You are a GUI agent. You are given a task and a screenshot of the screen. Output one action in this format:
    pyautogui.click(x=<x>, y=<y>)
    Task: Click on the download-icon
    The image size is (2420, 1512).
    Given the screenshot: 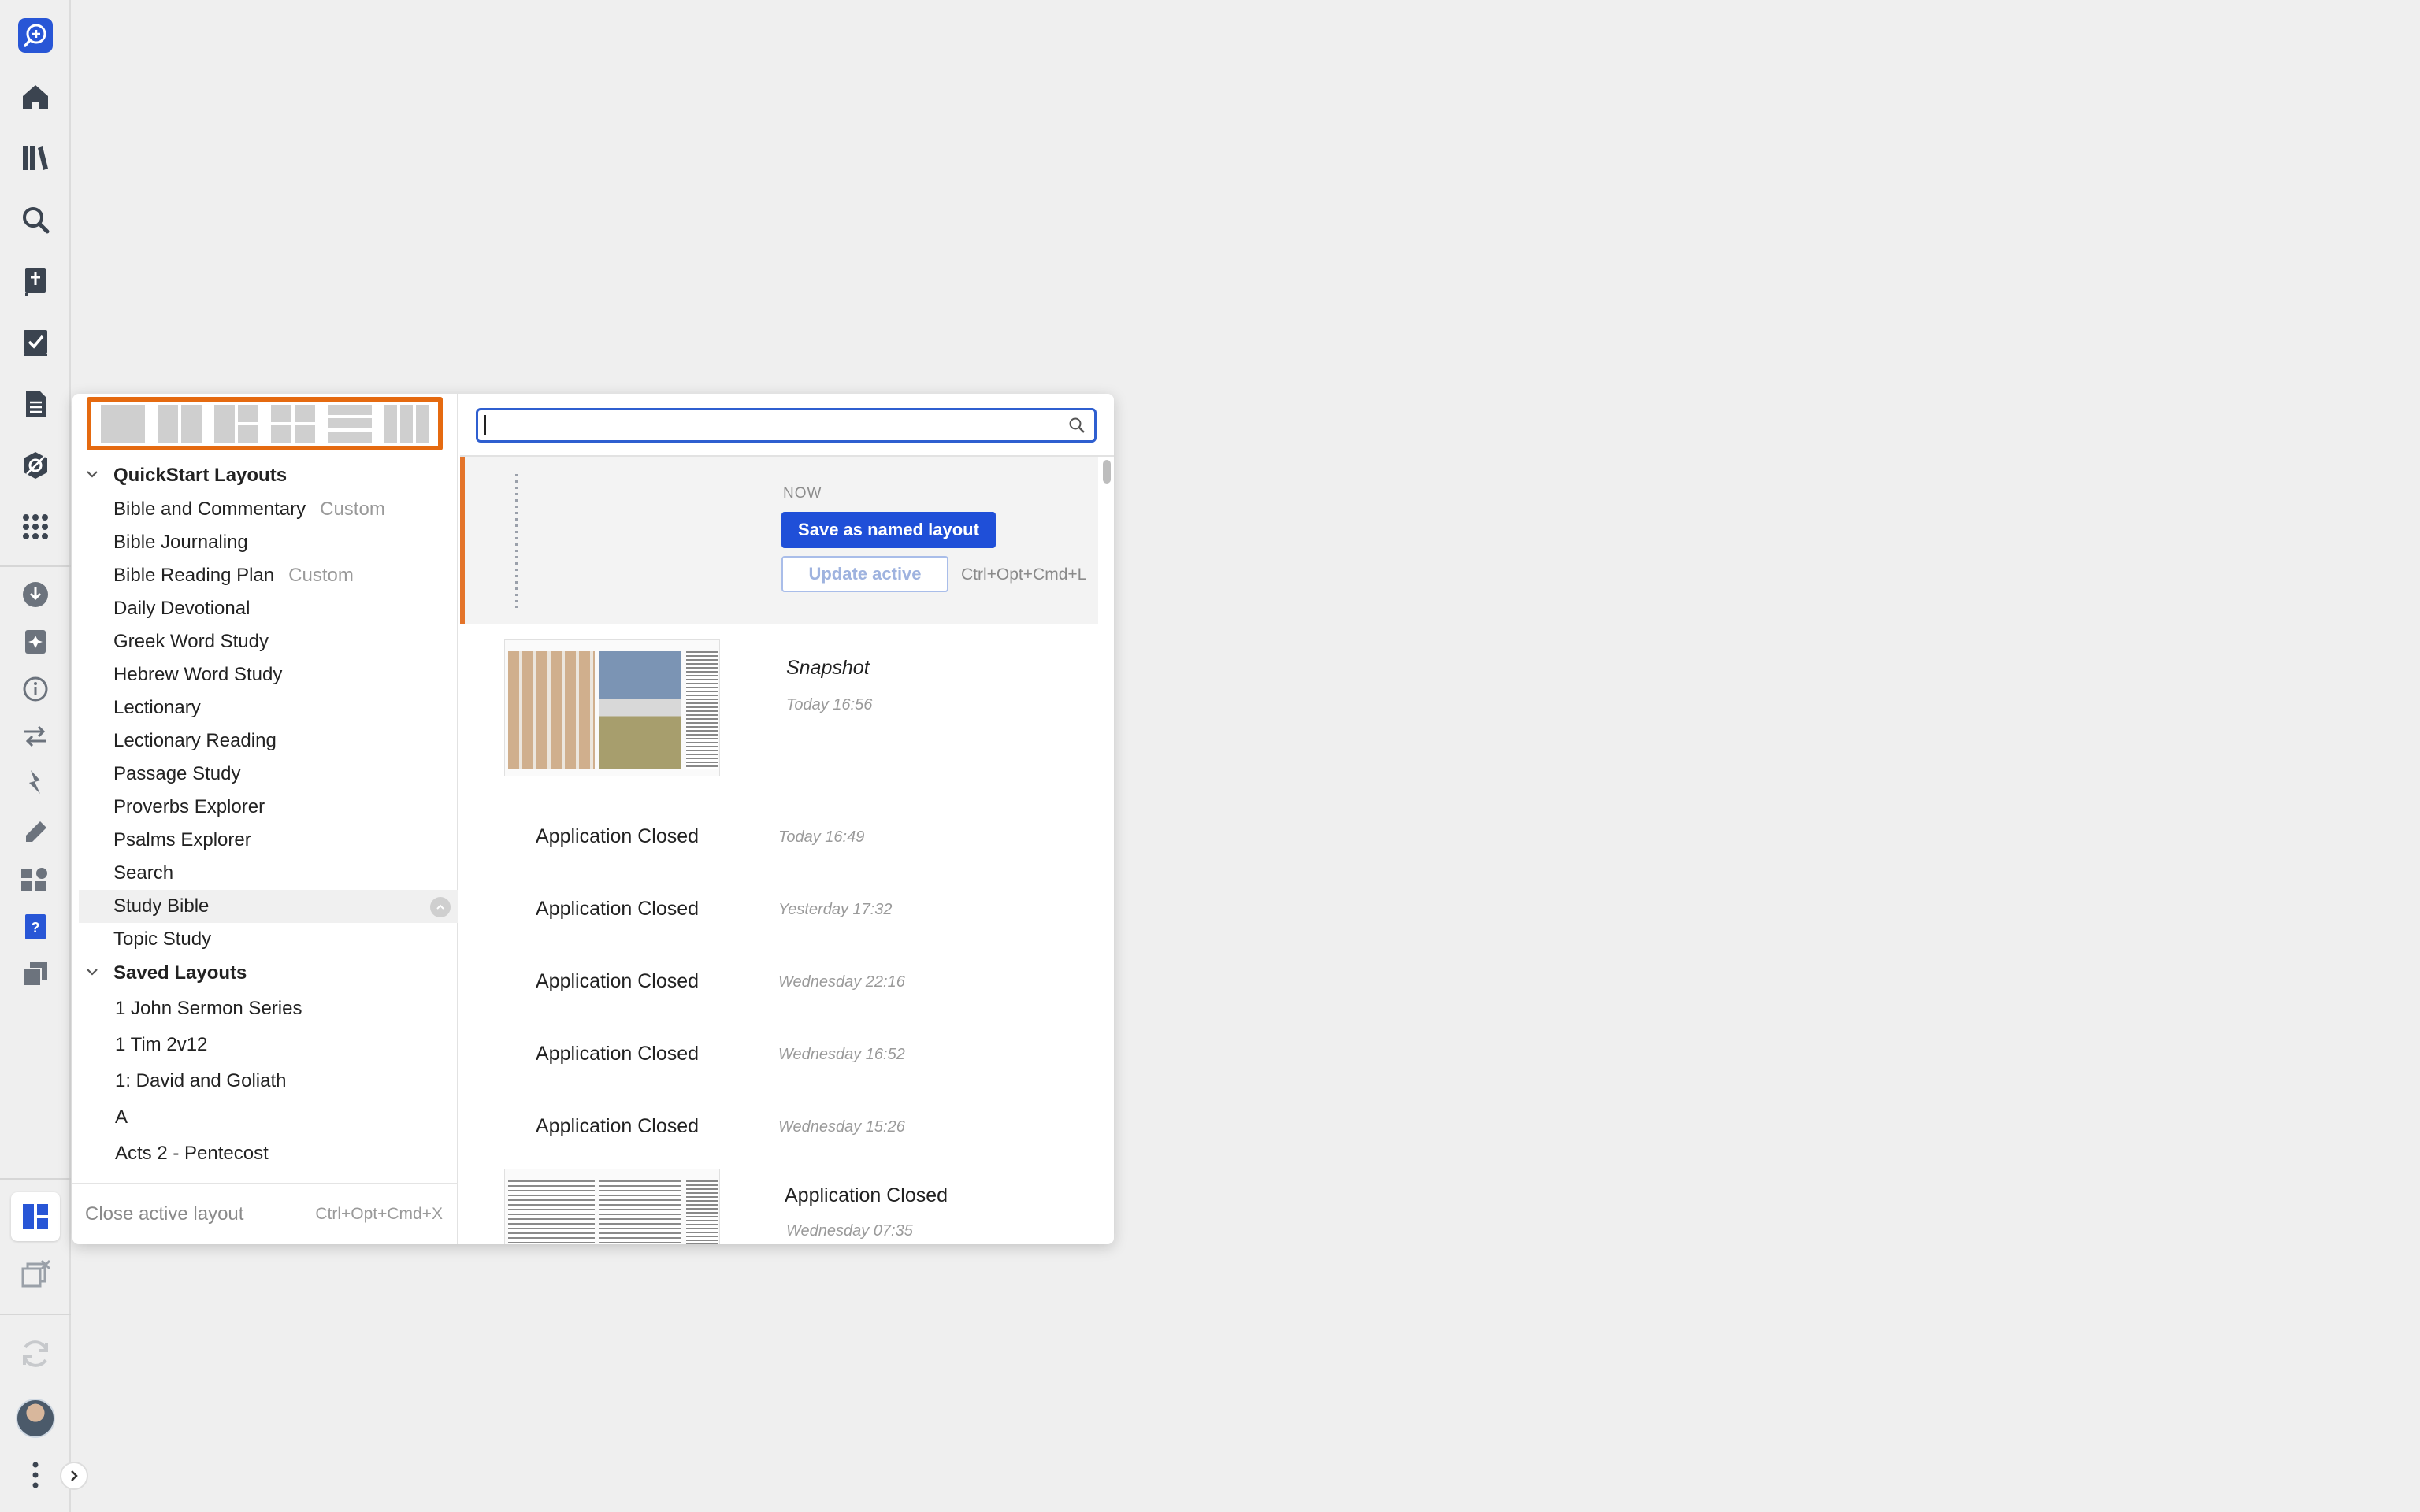 What is the action you would take?
    pyautogui.click(x=35, y=594)
    